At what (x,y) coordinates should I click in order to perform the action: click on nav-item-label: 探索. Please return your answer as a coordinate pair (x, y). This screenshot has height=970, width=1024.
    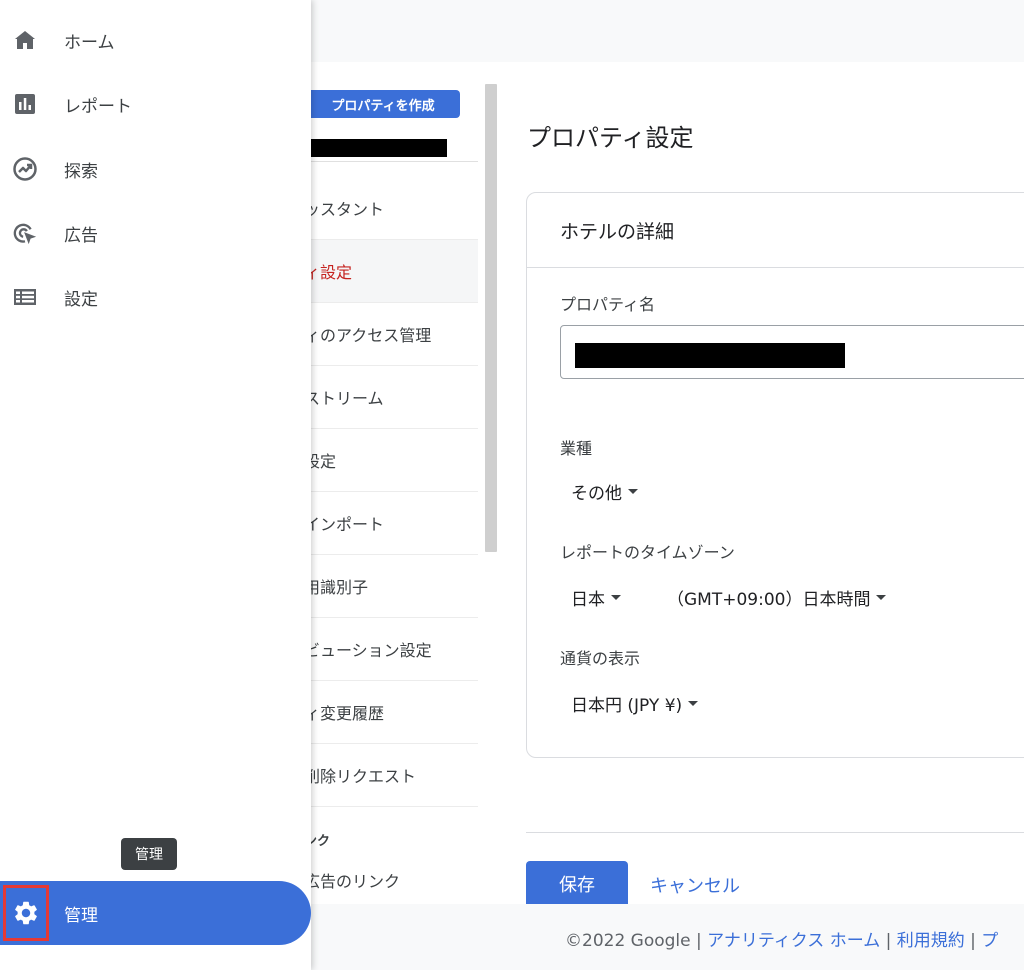
    Looking at the image, I should click on (81, 171).